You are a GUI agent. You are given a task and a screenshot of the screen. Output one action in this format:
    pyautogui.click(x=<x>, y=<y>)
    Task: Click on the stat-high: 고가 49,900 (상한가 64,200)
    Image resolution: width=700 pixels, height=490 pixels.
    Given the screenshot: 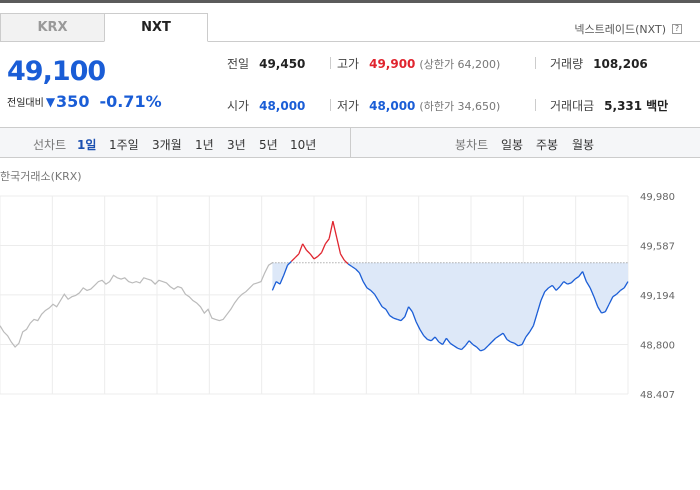 What is the action you would take?
    pyautogui.click(x=418, y=63)
    